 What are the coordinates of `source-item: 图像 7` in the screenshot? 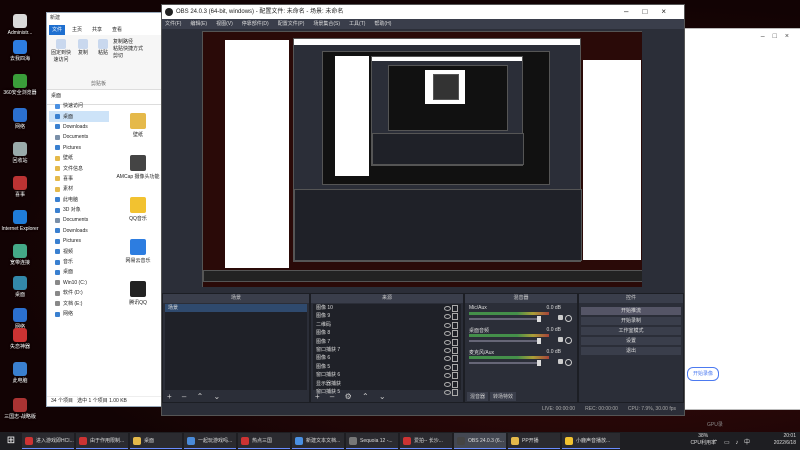 It's located at (387, 342).